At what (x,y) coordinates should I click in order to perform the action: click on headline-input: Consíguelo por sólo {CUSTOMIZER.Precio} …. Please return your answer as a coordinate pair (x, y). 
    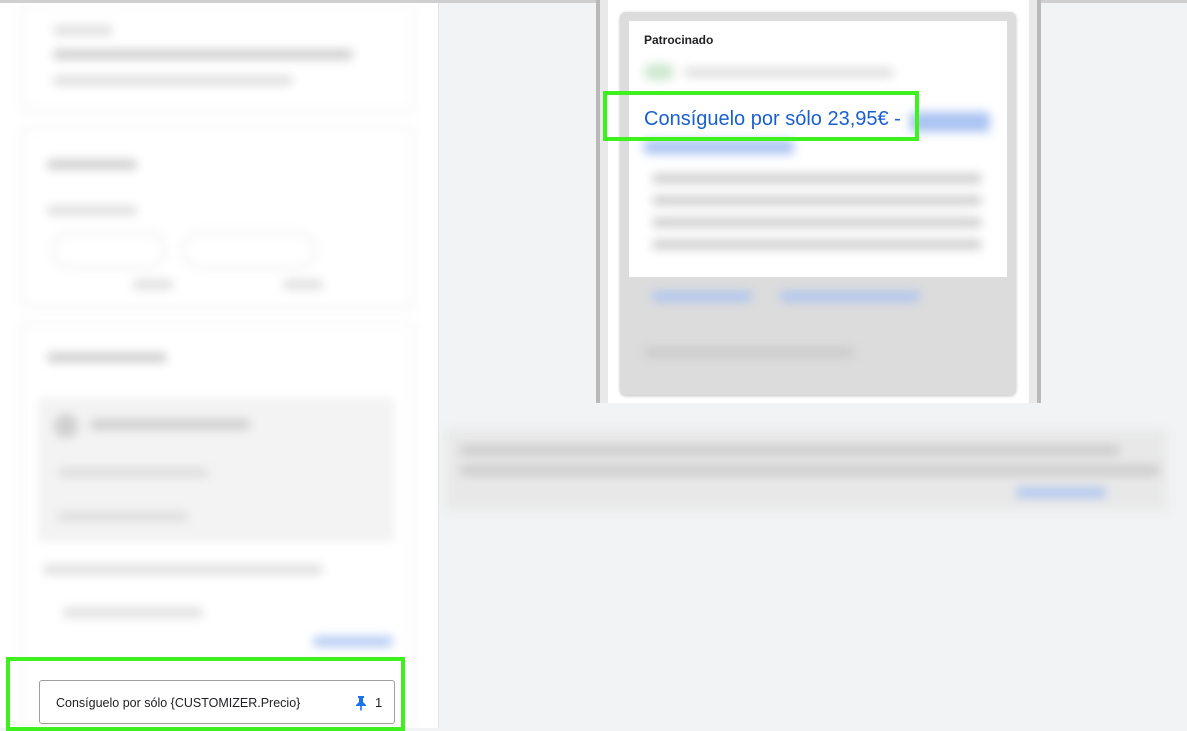
    Looking at the image, I should click on (217, 702).